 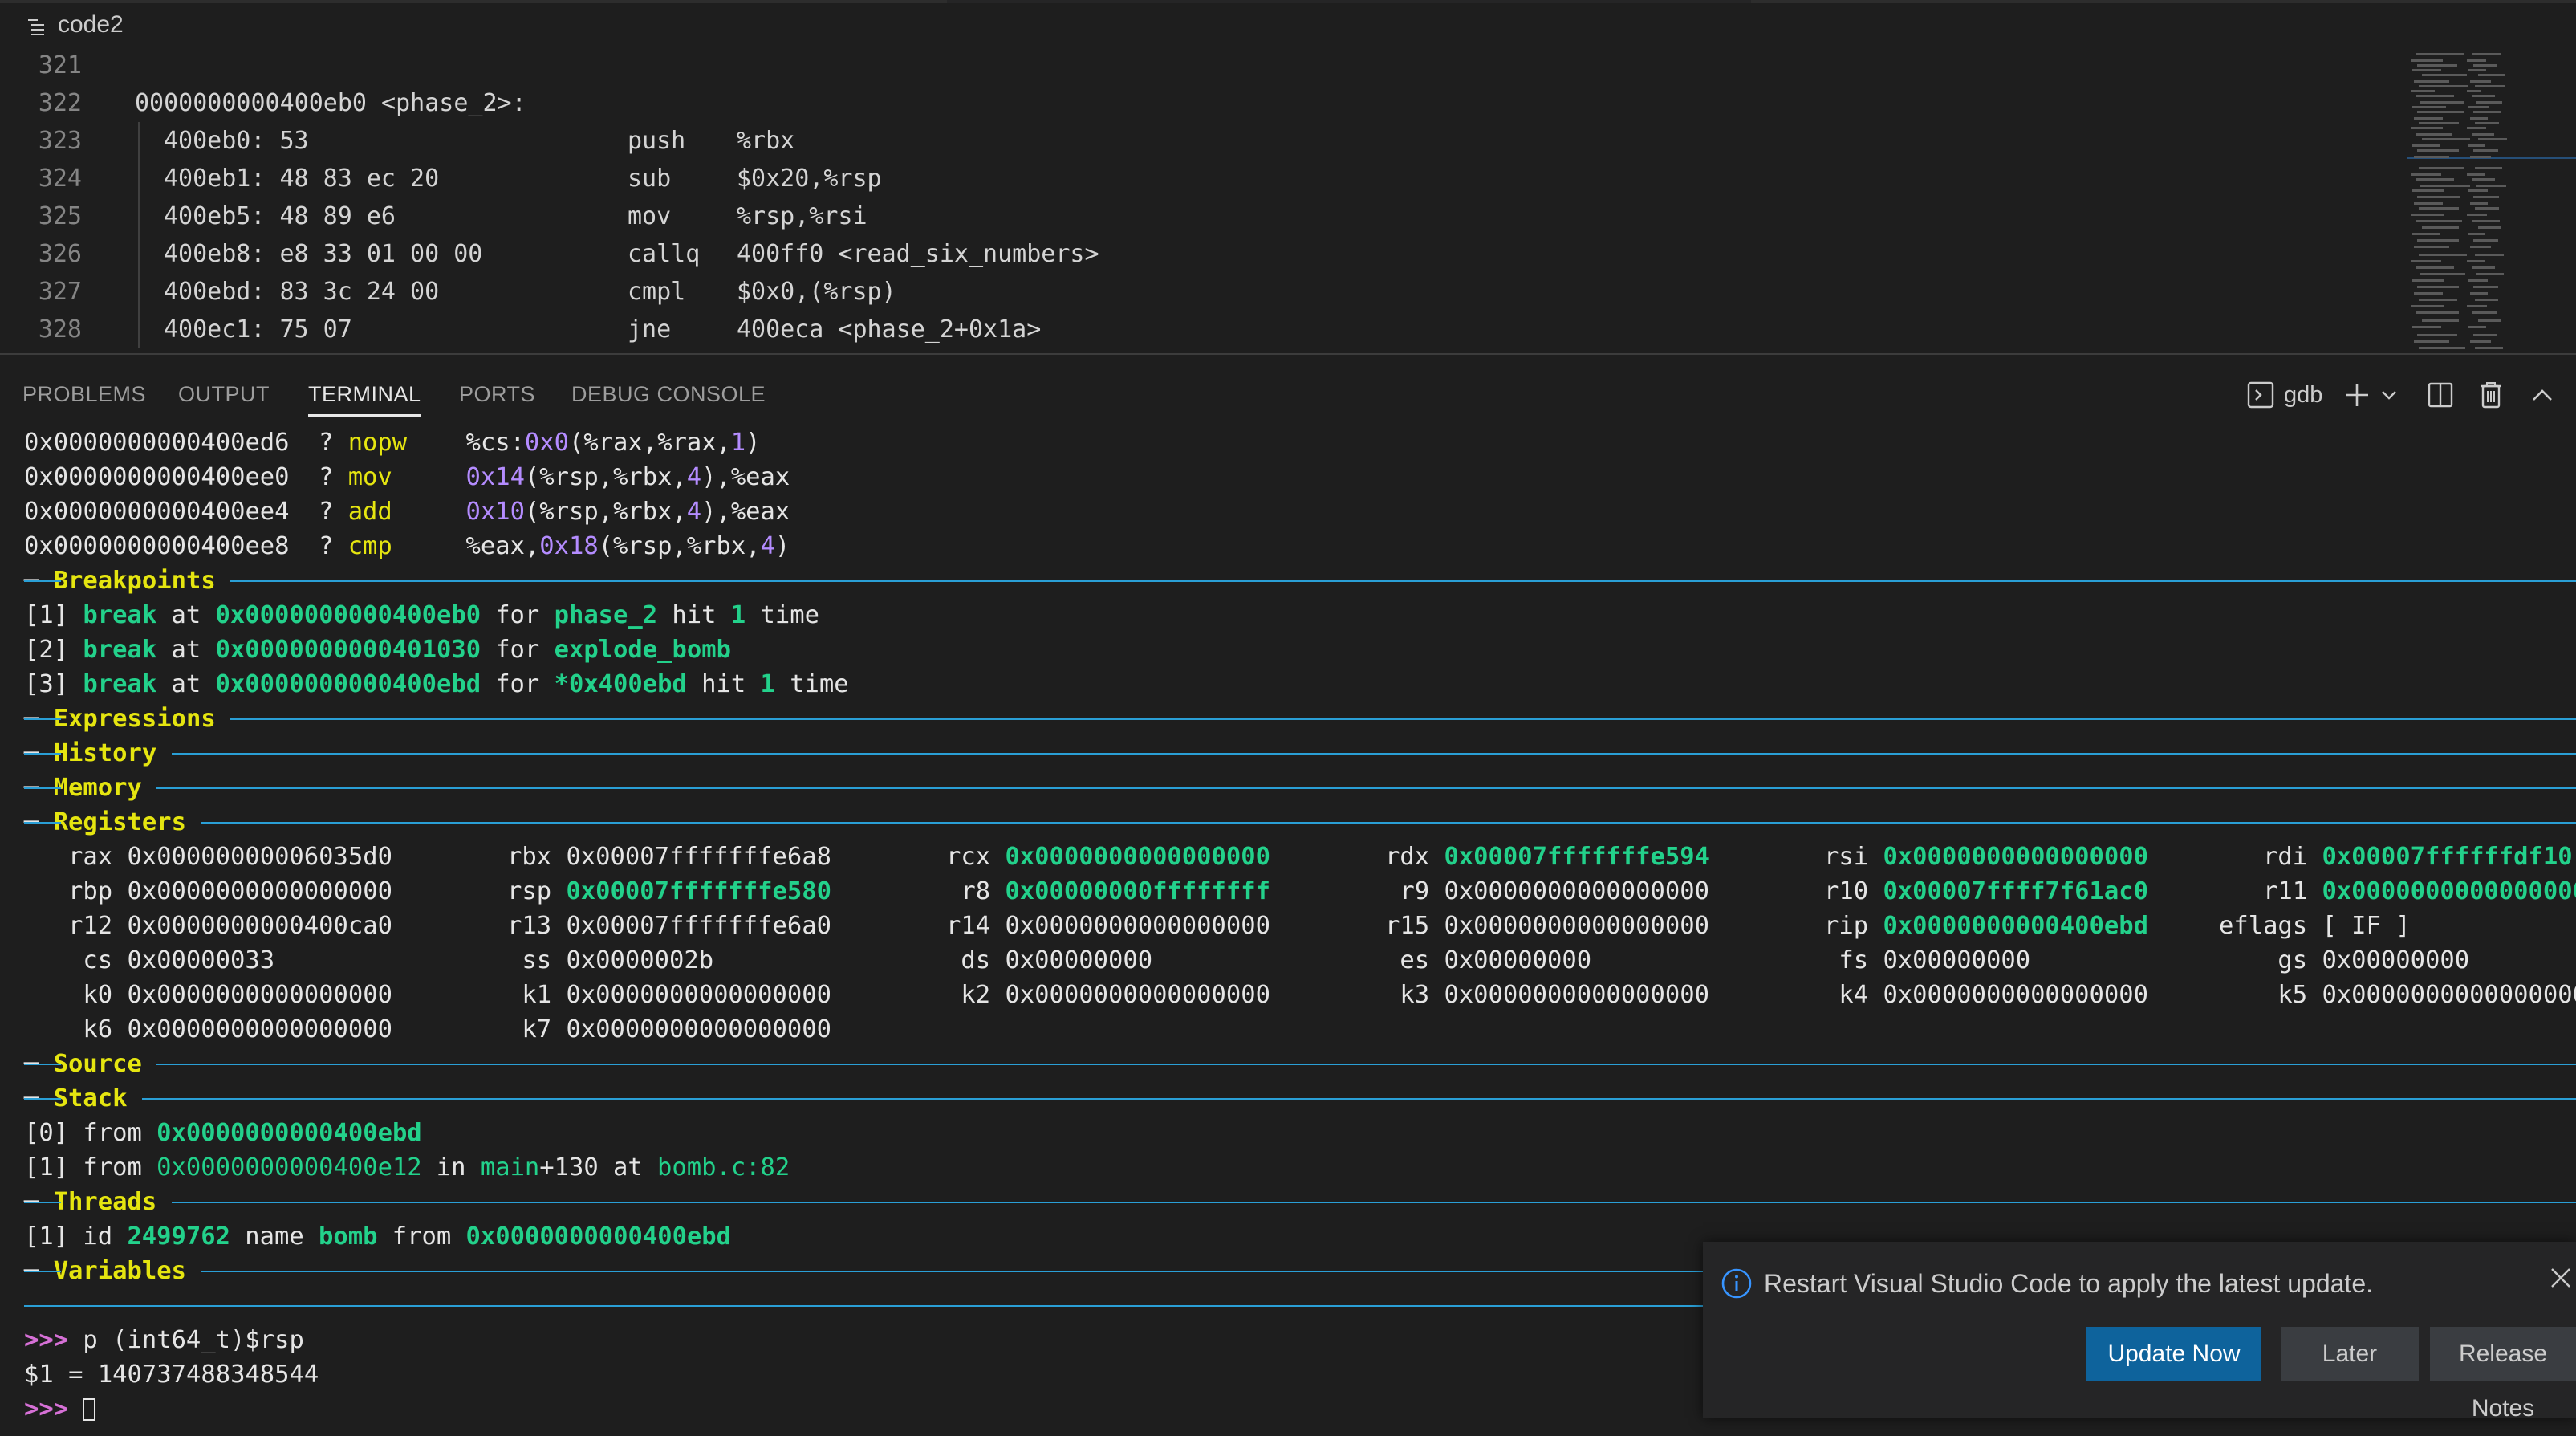 I want to click on register-name: fs, so click(x=1853, y=961).